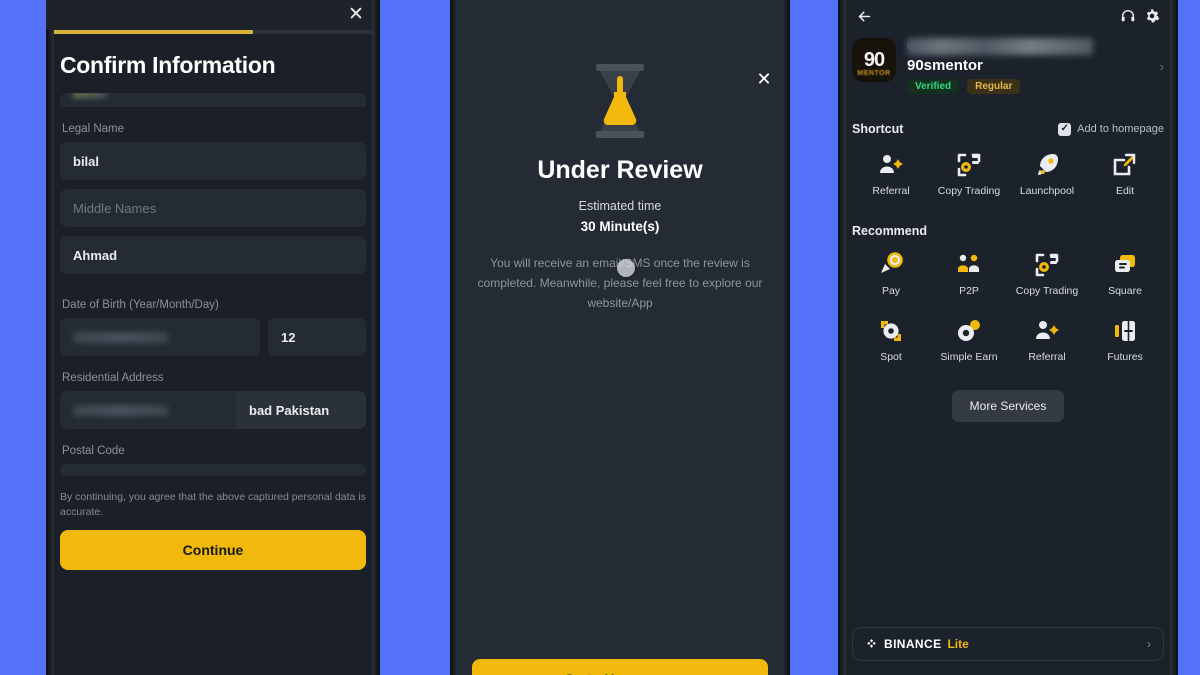  Describe the element at coordinates (1008, 129) in the screenshot. I see `shortcut-header: Shortcut ✓ Add to homepage` at that location.